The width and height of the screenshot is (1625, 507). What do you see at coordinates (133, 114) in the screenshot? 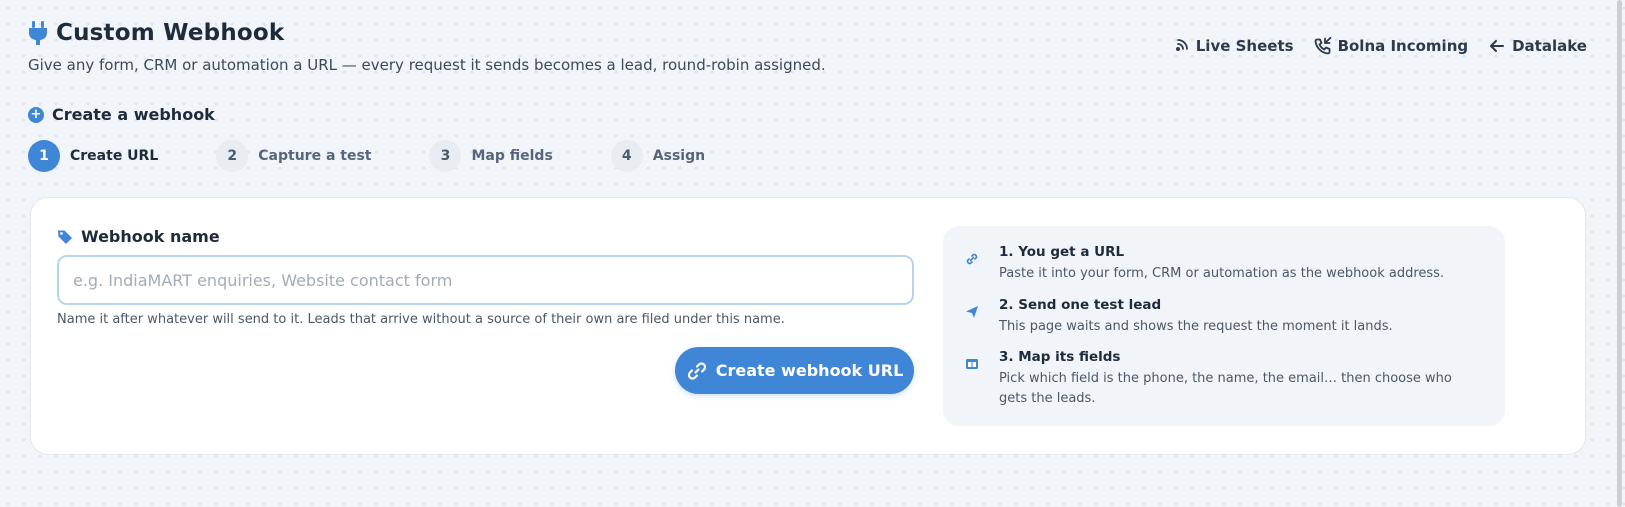
I see `create-webhook-label: Create a webhook` at bounding box center [133, 114].